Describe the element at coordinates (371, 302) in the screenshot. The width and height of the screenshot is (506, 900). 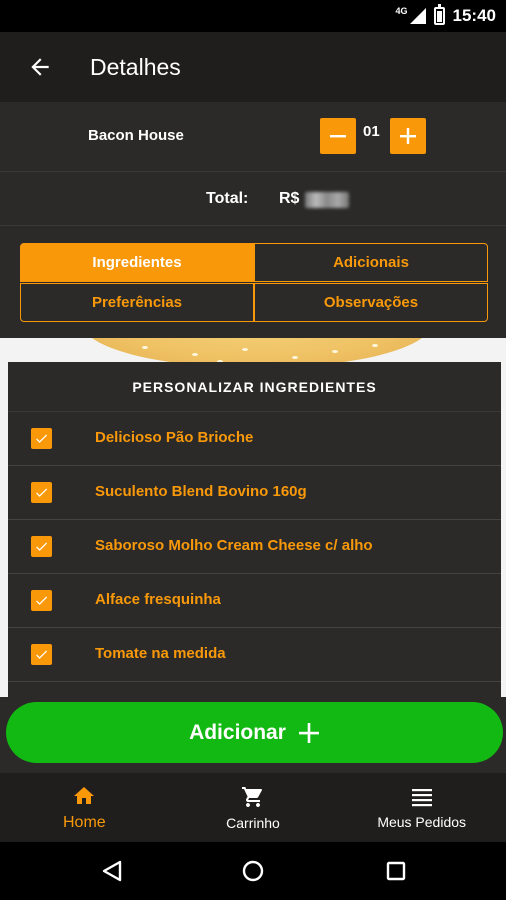
I see `tab-observacoes: Observações` at that location.